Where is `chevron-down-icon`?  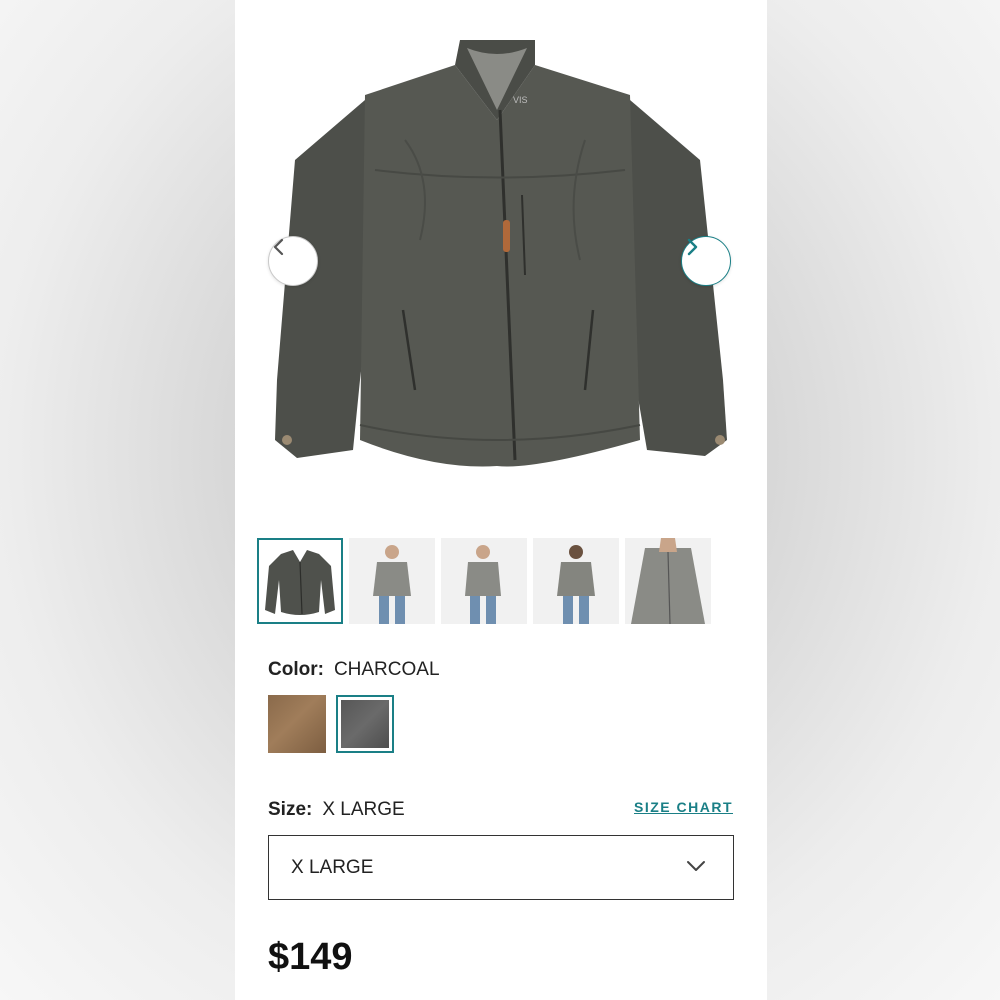
chevron-down-icon is located at coordinates (696, 866).